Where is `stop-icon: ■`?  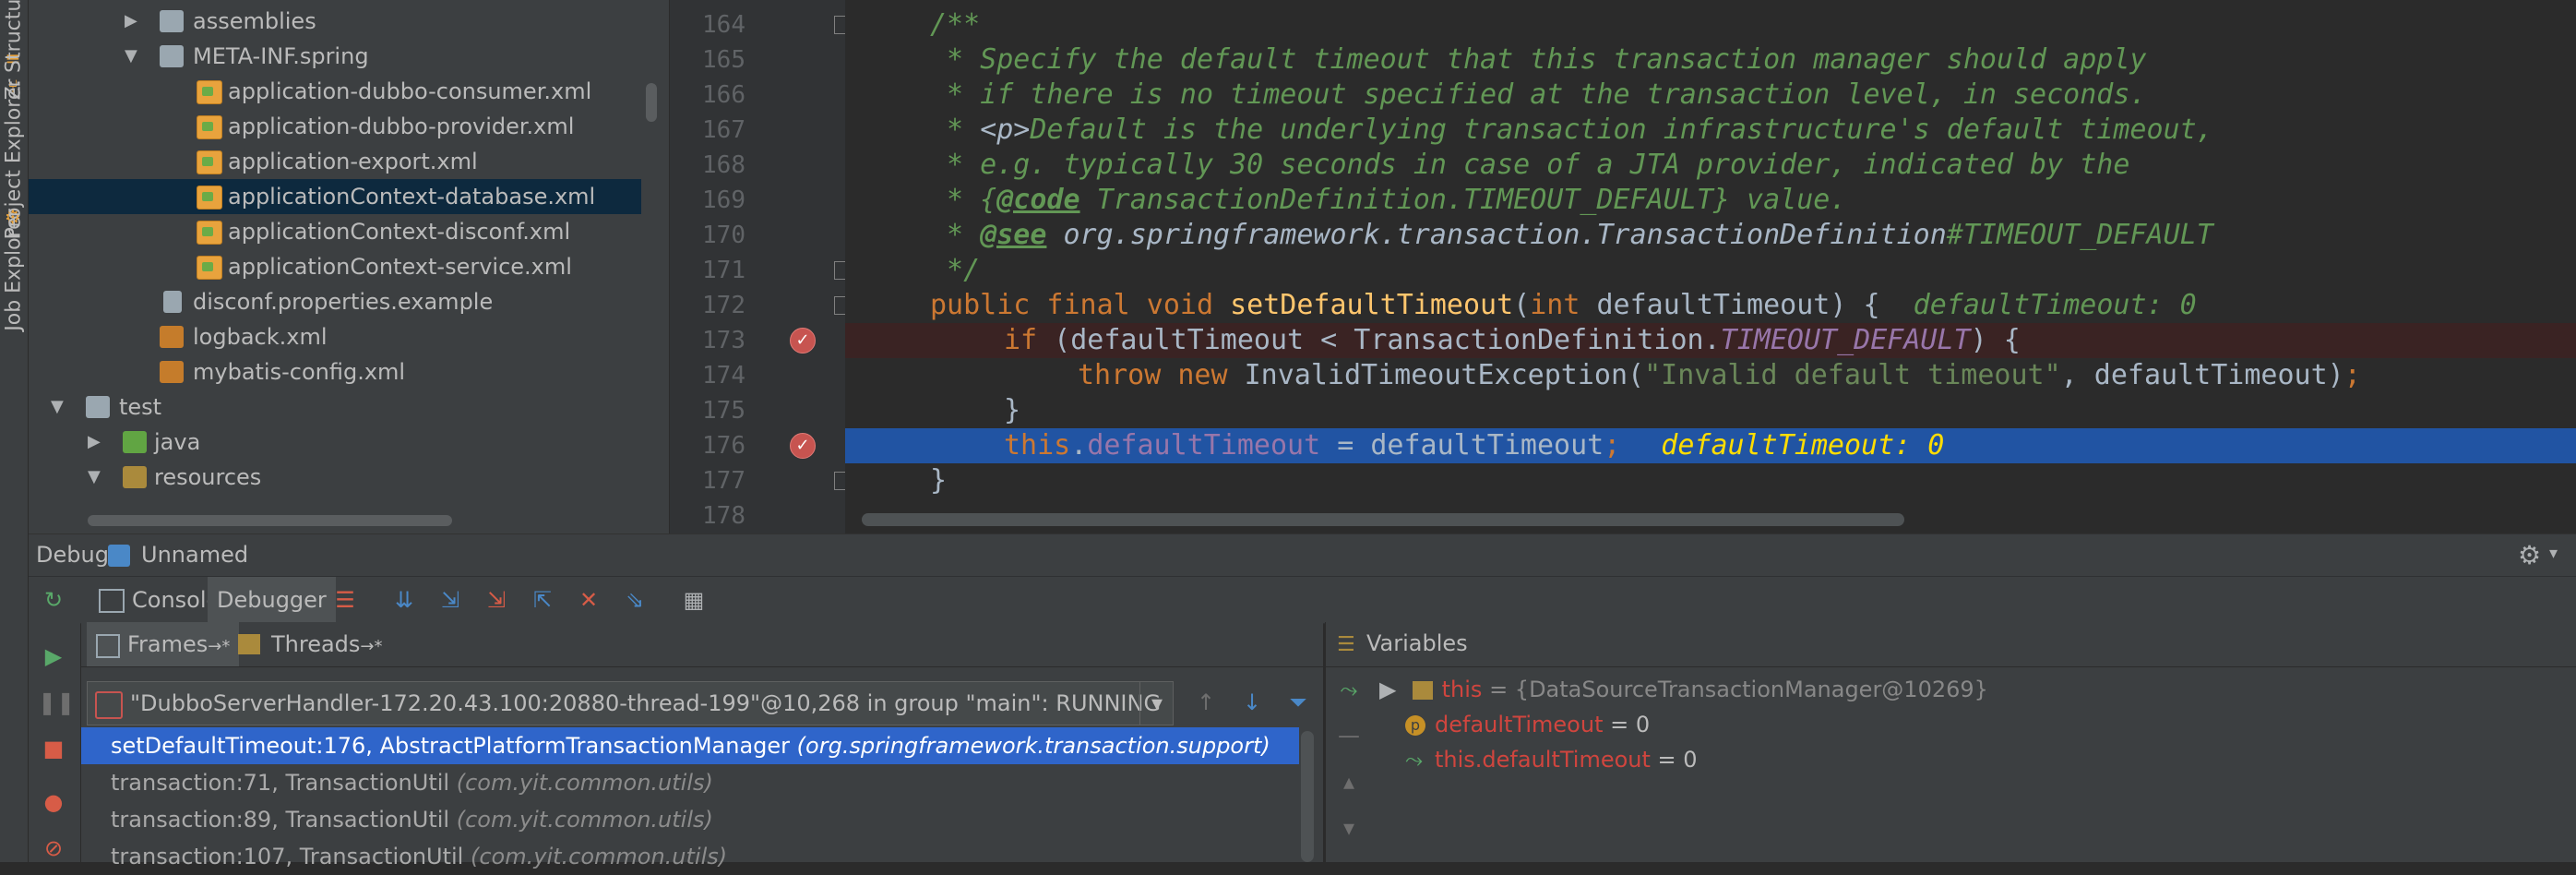
stop-icon: ■ is located at coordinates (53, 748).